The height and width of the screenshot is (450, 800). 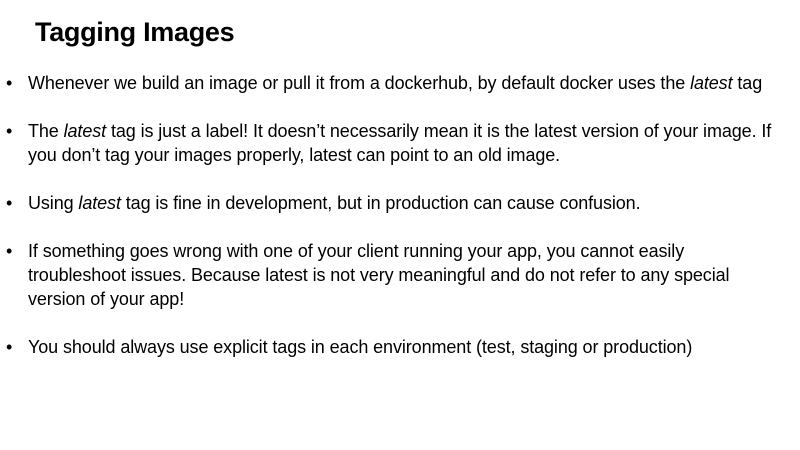 What do you see at coordinates (53, 203) in the screenshot?
I see `text-segment: Using` at bounding box center [53, 203].